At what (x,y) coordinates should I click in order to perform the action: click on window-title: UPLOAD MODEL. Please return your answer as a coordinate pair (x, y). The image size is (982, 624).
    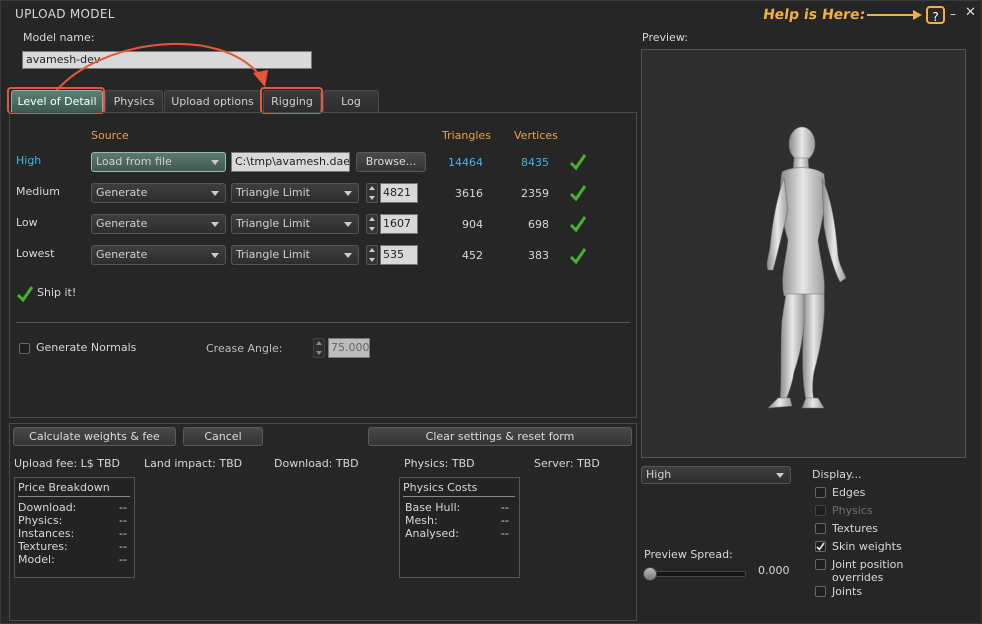
    Looking at the image, I should click on (65, 14).